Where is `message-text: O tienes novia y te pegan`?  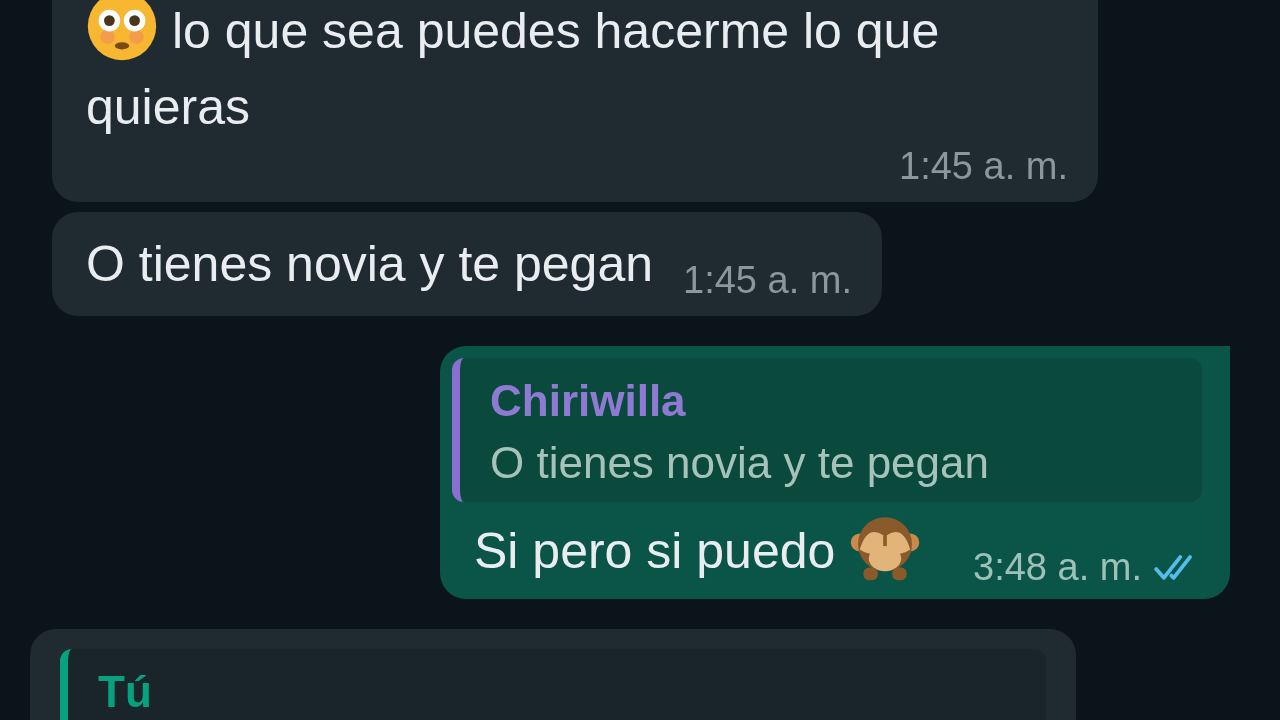 message-text: O tienes novia y te pegan is located at coordinates (370, 264).